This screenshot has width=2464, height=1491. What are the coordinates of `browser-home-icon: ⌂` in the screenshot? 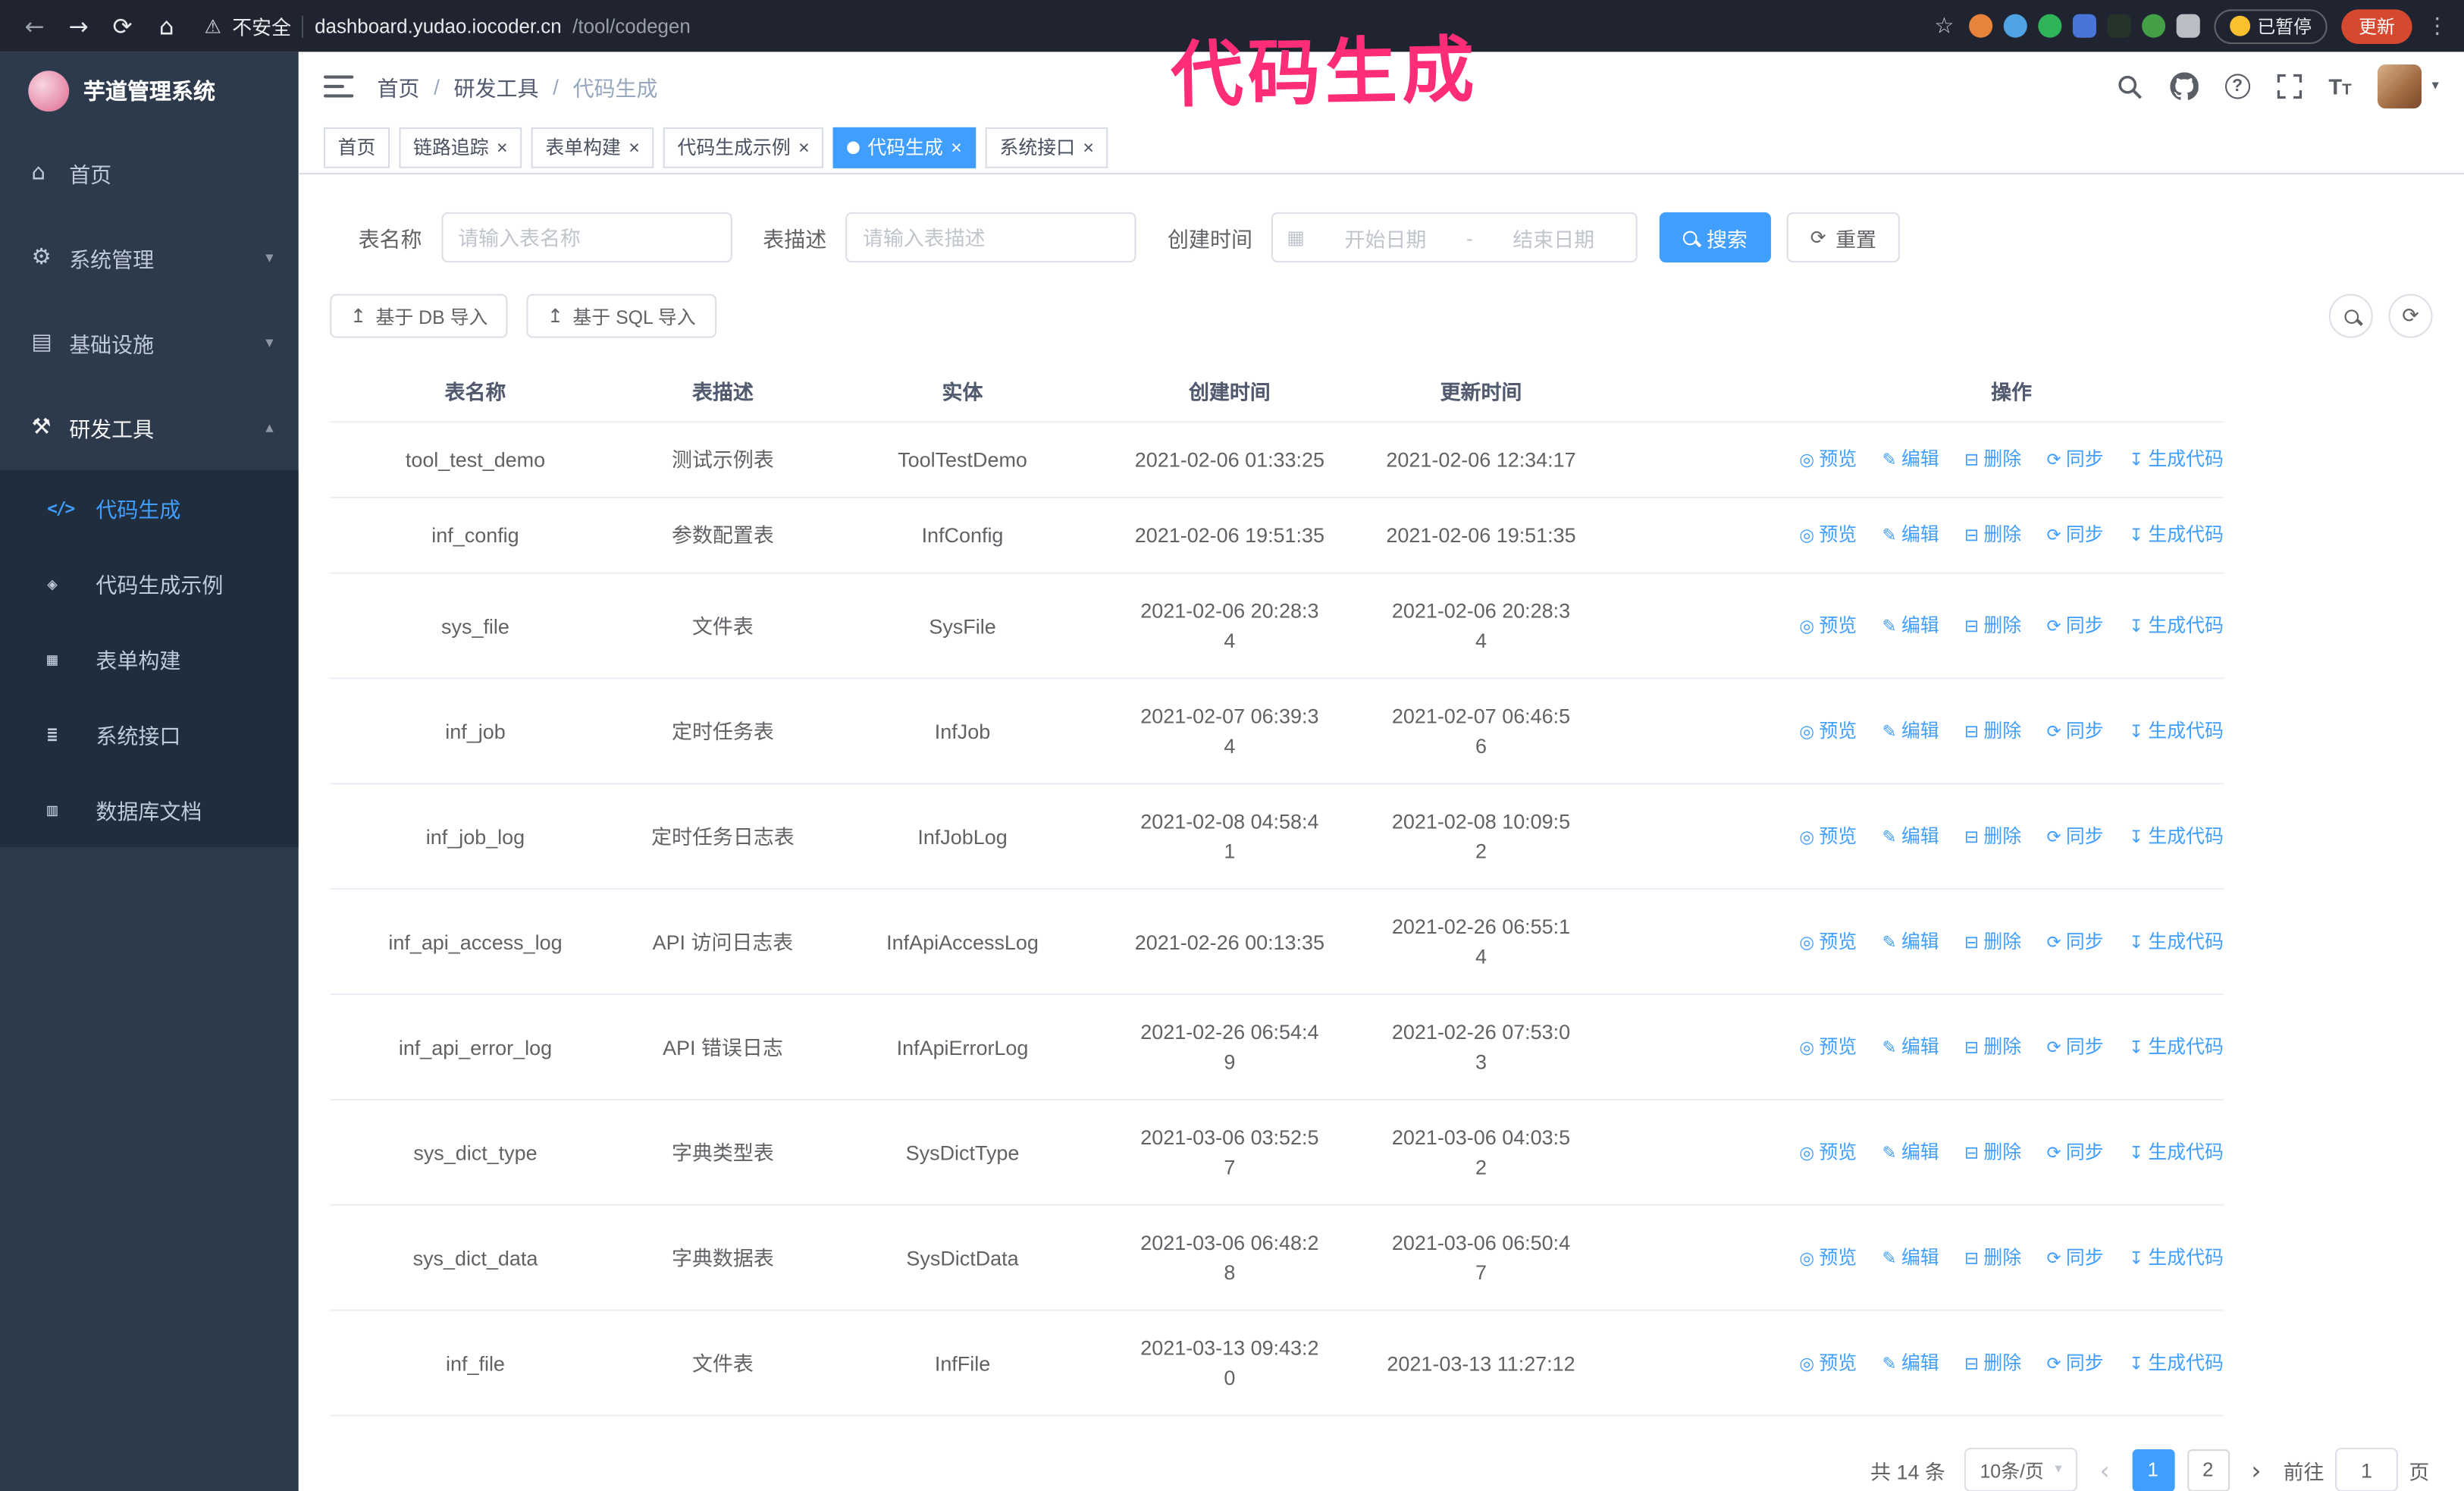 It's located at (167, 26).